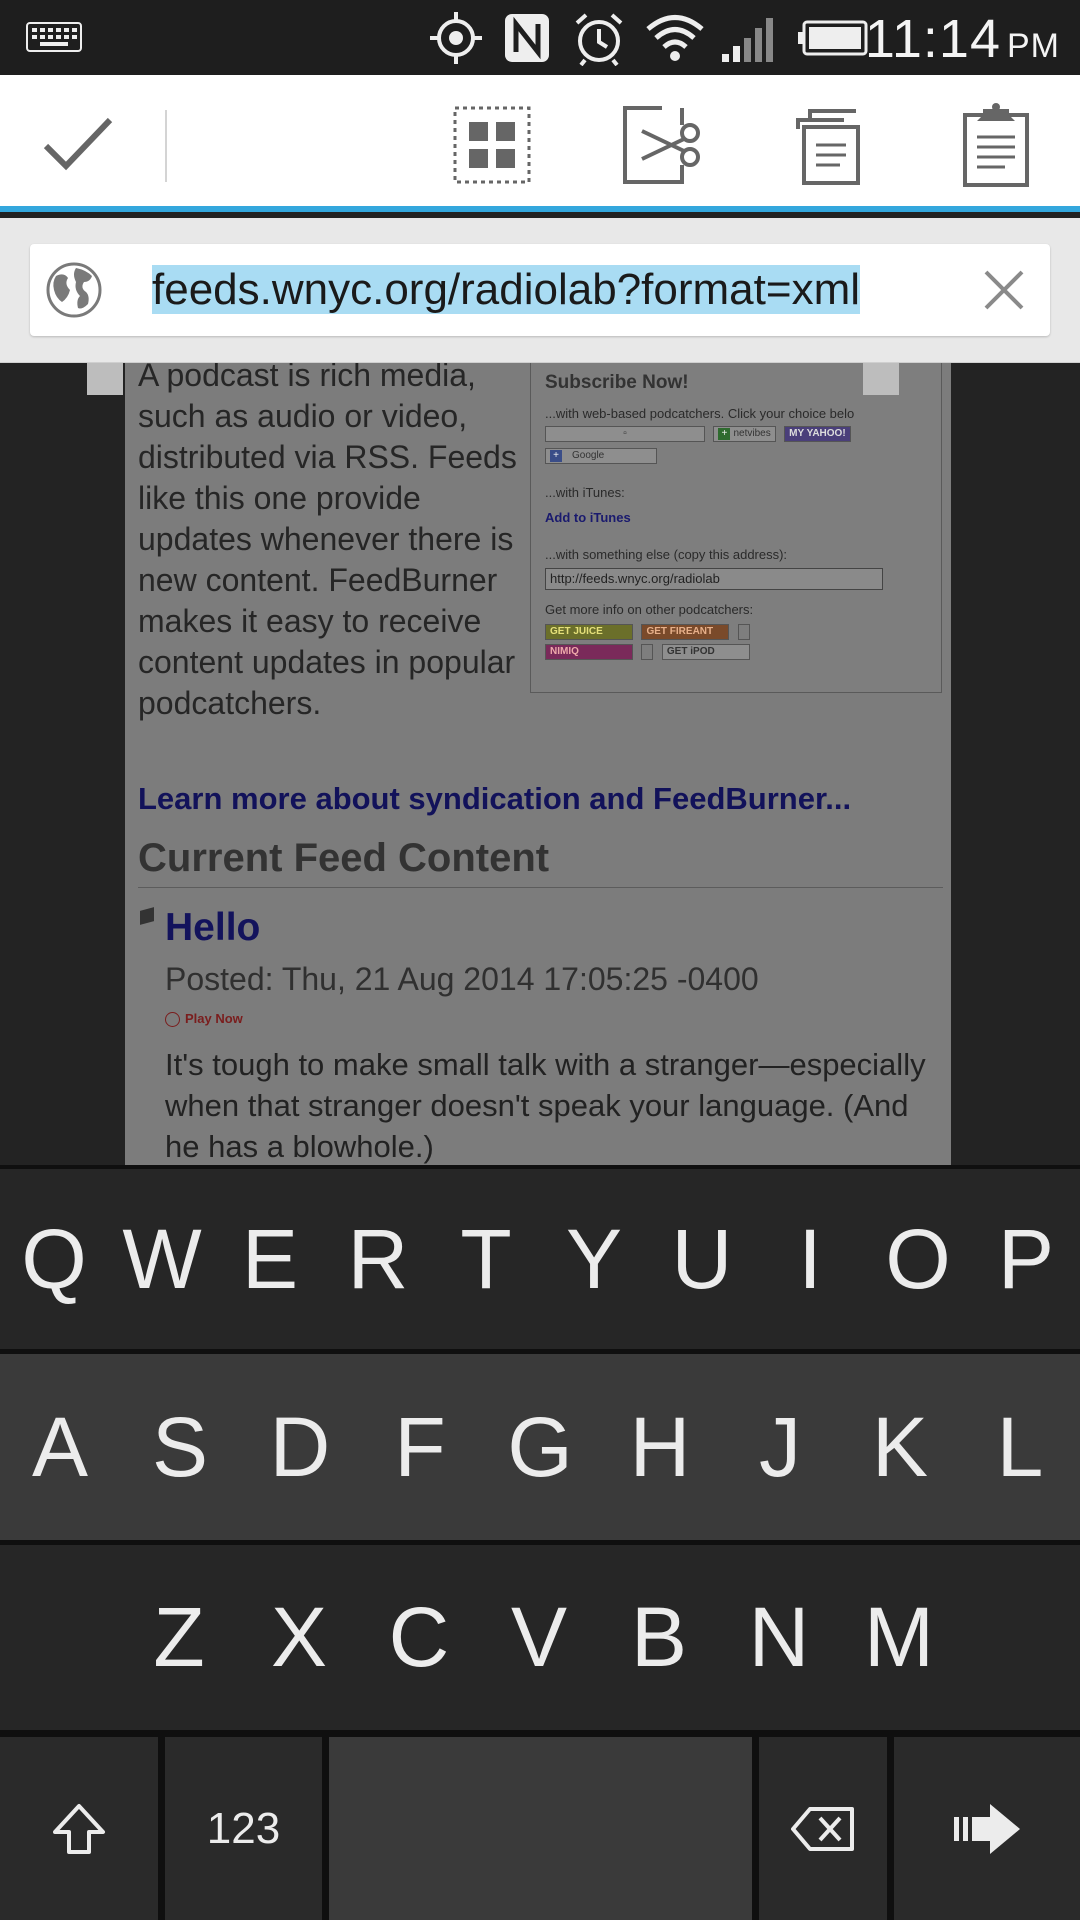  I want to click on copy-button, so click(832, 145).